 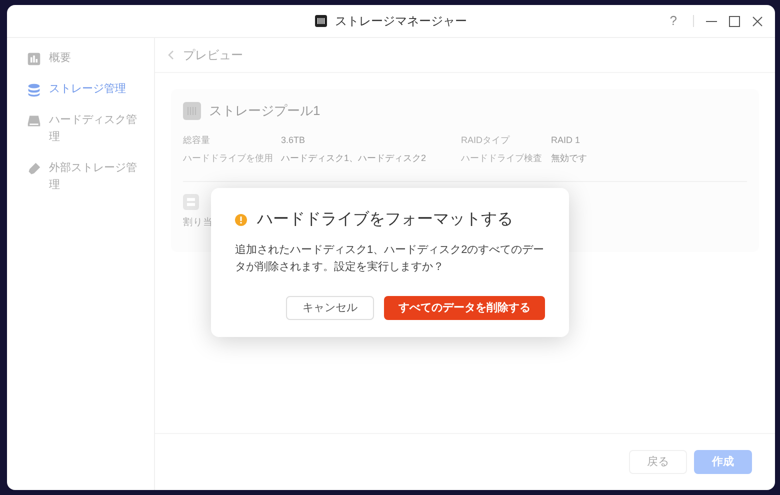 I want to click on drive-icon, so click(x=34, y=121).